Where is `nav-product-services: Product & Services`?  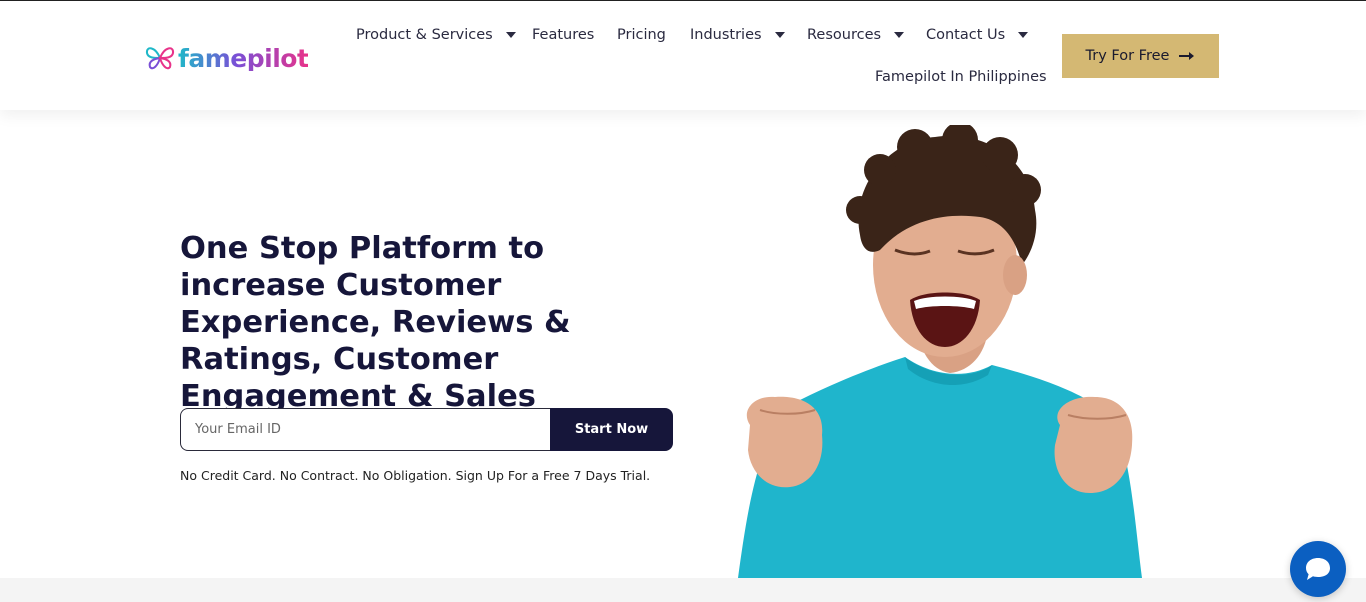
nav-product-services: Product & Services is located at coordinates (436, 35).